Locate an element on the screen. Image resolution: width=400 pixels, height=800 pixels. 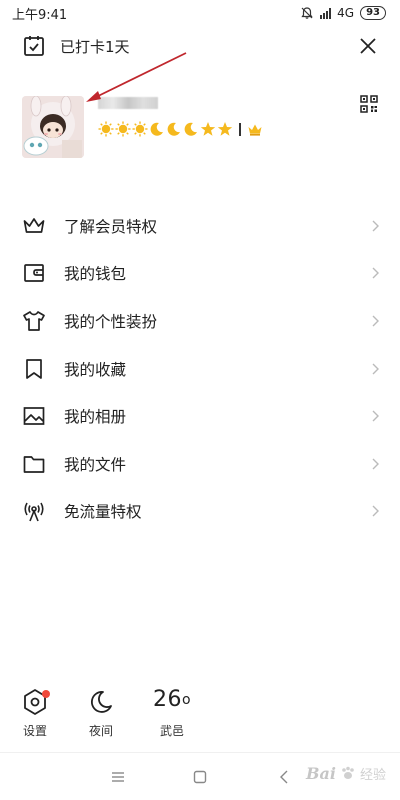
image-icon is located at coordinates (34, 416).